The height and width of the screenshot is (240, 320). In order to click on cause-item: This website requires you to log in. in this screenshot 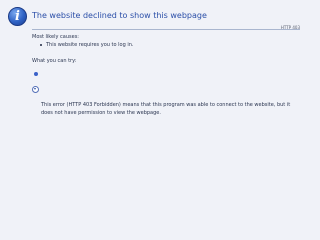, I will do `click(86, 45)`.